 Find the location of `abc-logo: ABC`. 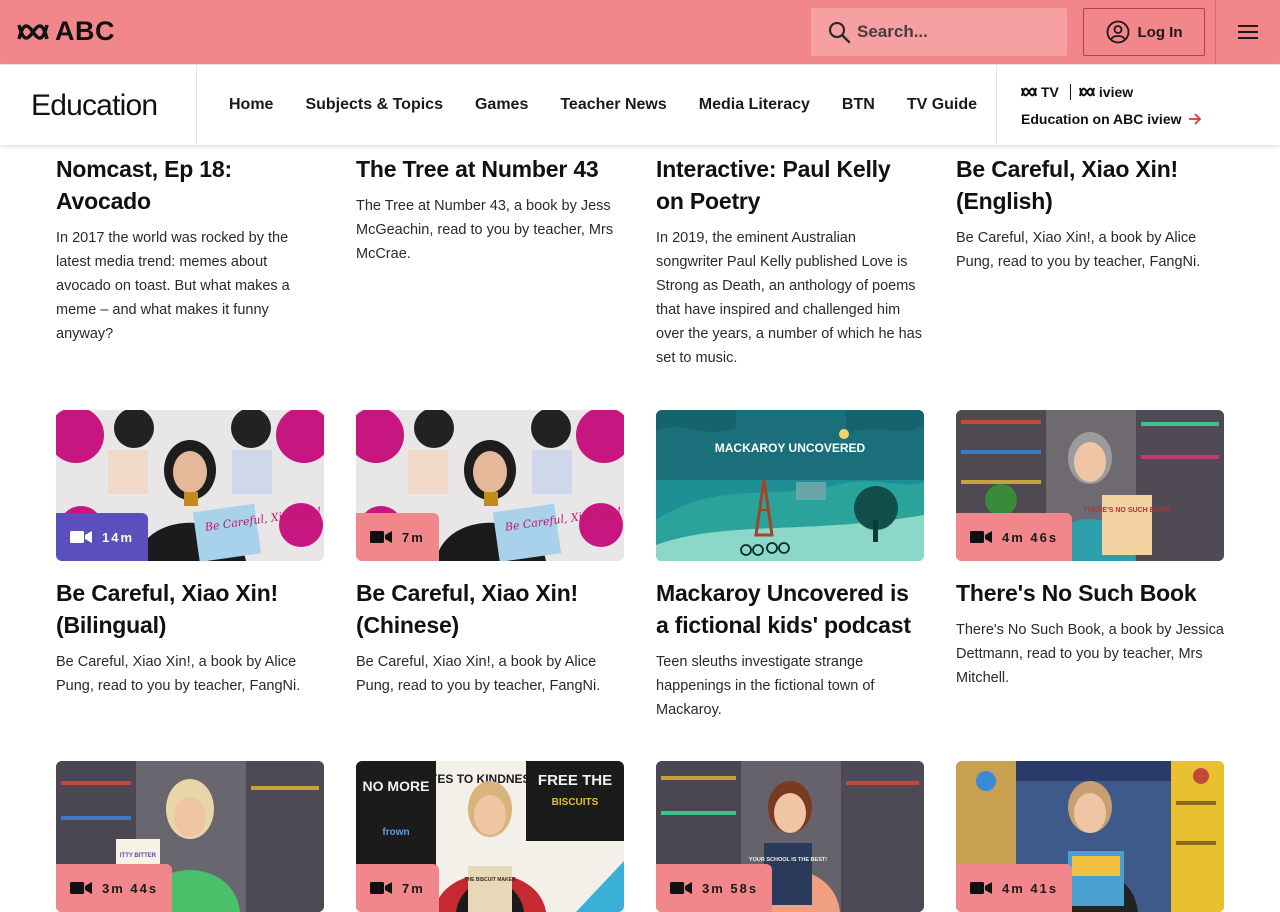

abc-logo: ABC is located at coordinates (66, 31).